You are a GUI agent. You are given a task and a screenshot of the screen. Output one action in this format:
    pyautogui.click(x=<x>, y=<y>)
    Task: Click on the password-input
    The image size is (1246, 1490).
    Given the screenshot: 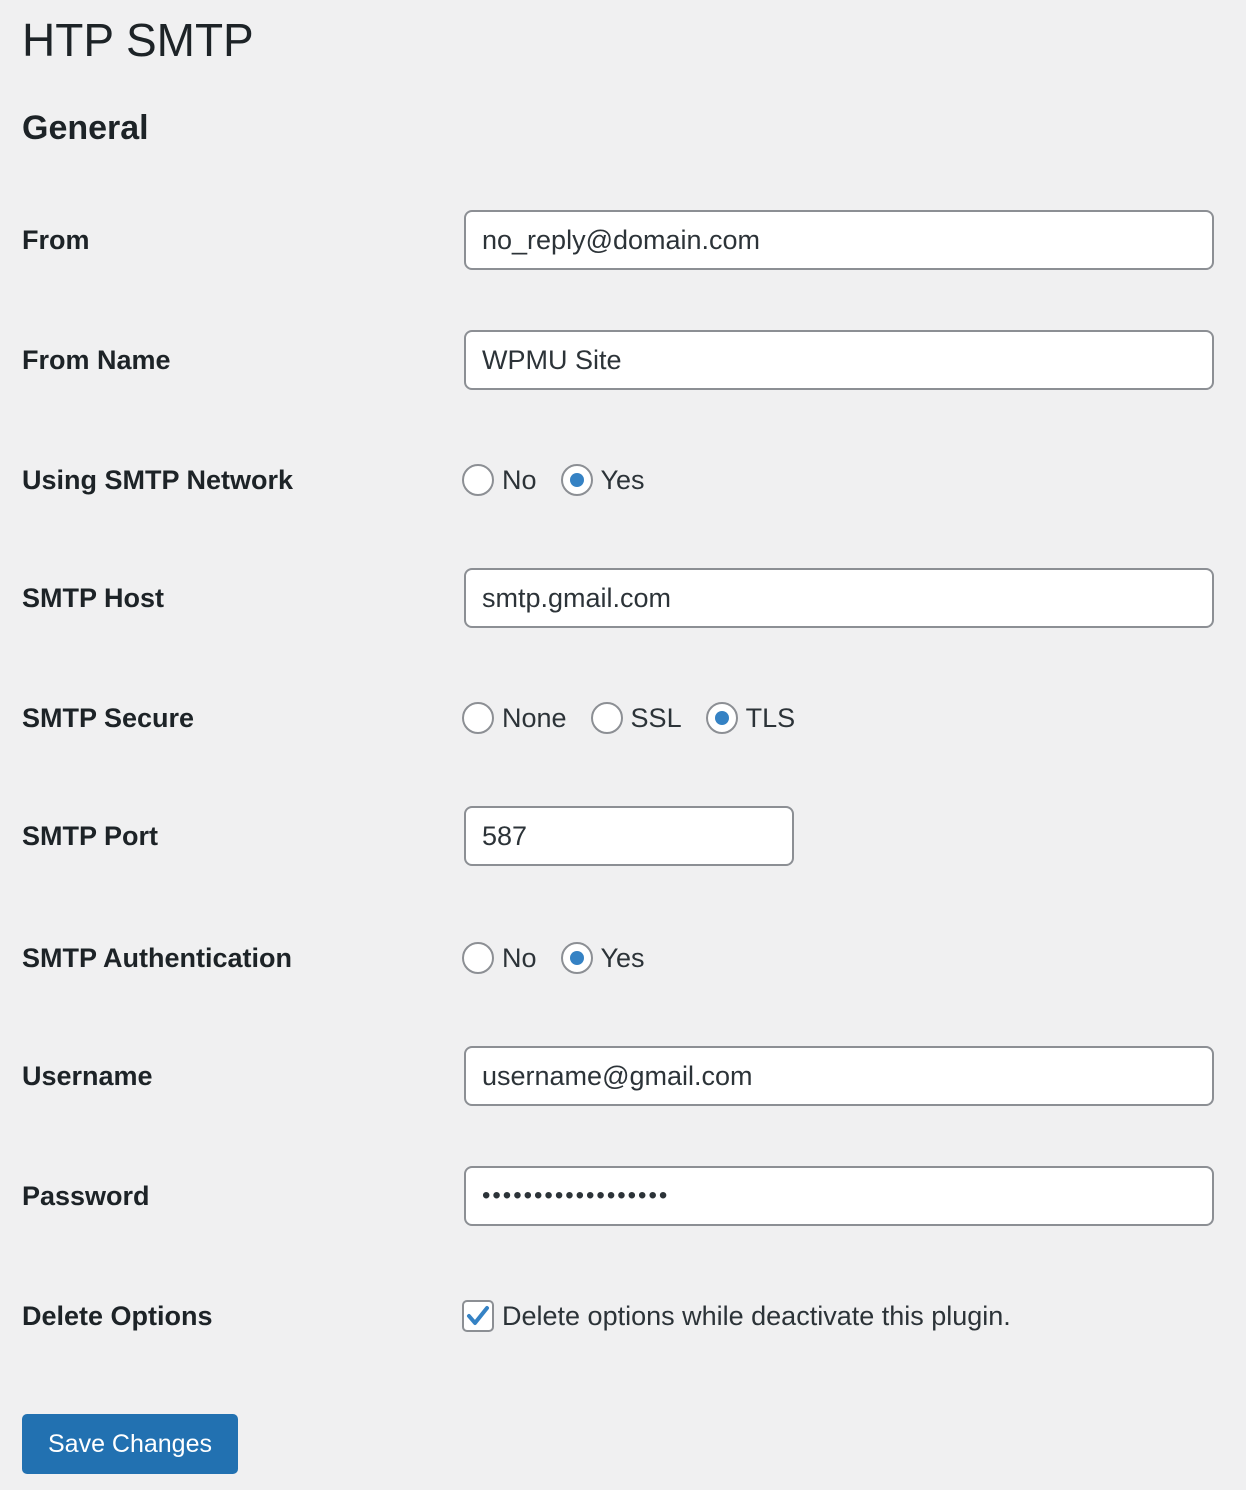 What is the action you would take?
    pyautogui.click(x=839, y=1196)
    